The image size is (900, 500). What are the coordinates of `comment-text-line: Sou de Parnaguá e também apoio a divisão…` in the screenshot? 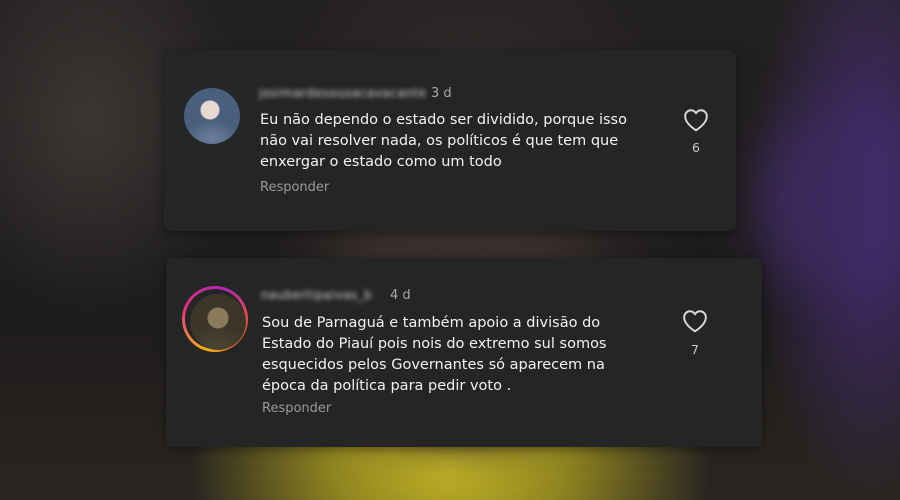 It's located at (431, 323).